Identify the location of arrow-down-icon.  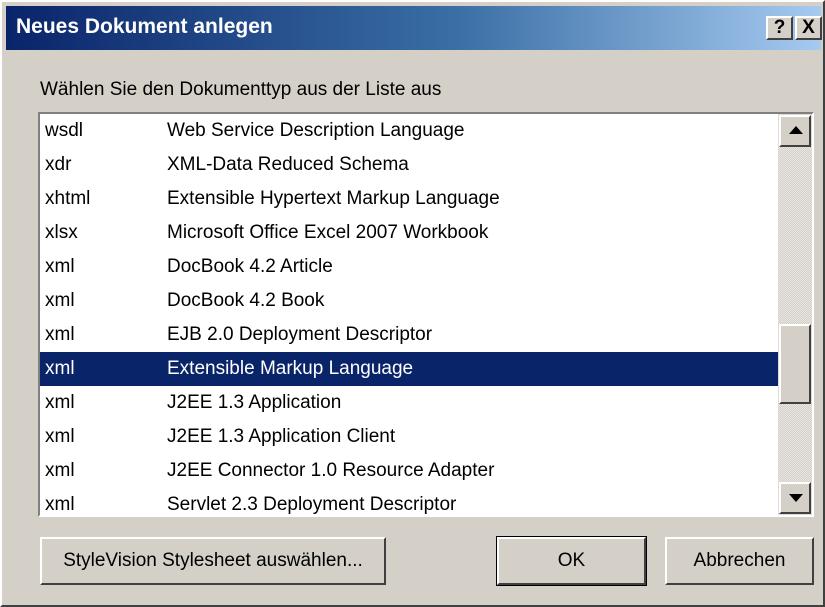
(796, 498).